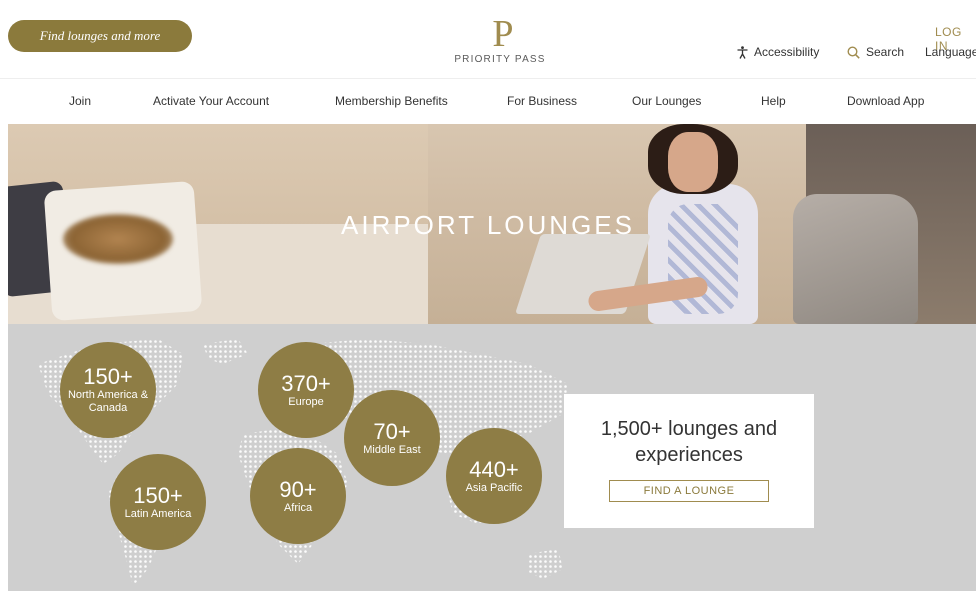  I want to click on logo: P PRIORITY PASS, so click(500, 42).